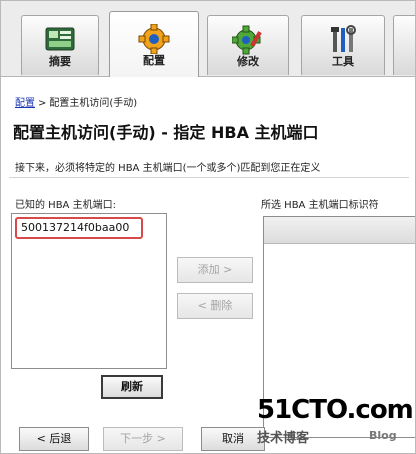 The image size is (416, 454). I want to click on tab-more, so click(404, 45).